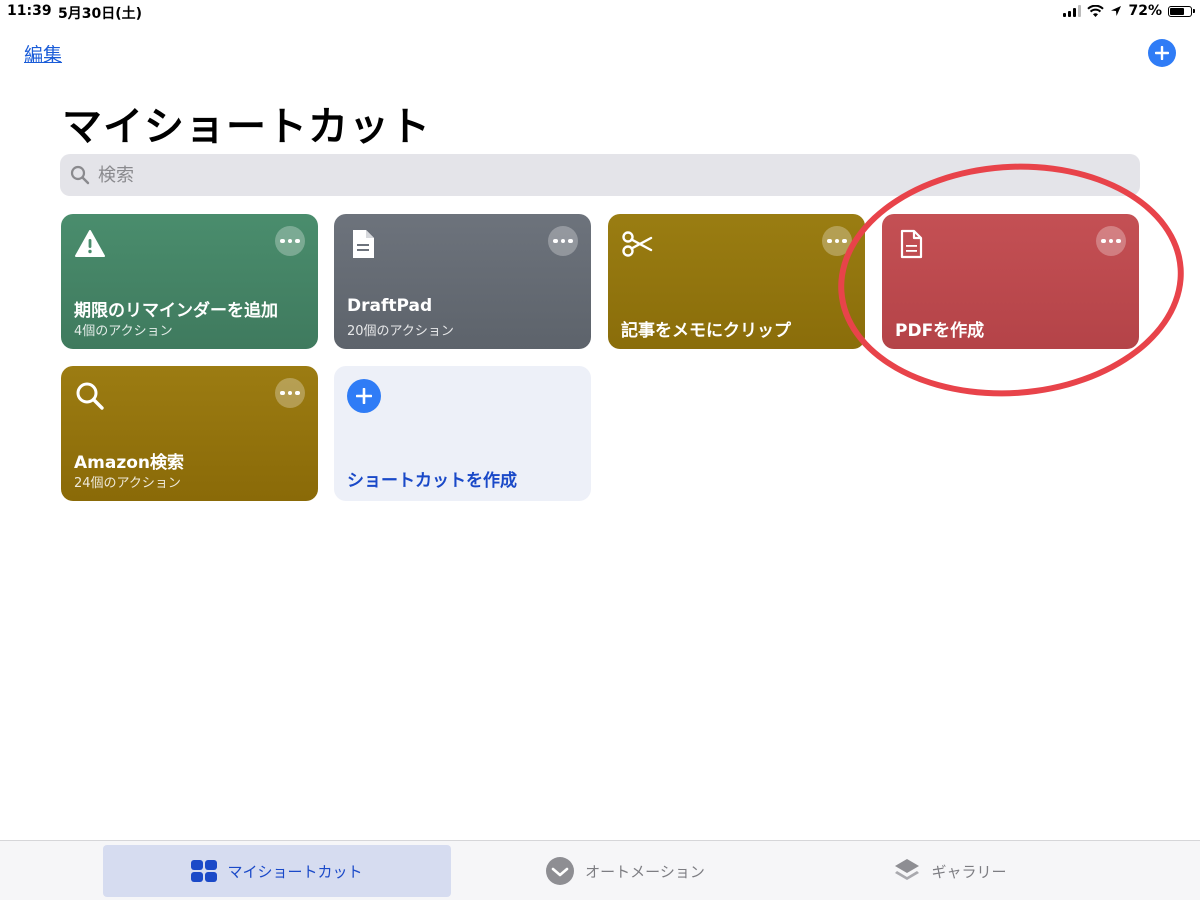 Image resolution: width=1200 pixels, height=900 pixels. What do you see at coordinates (100, 14) in the screenshot?
I see `status-date: 5月30日(土)` at bounding box center [100, 14].